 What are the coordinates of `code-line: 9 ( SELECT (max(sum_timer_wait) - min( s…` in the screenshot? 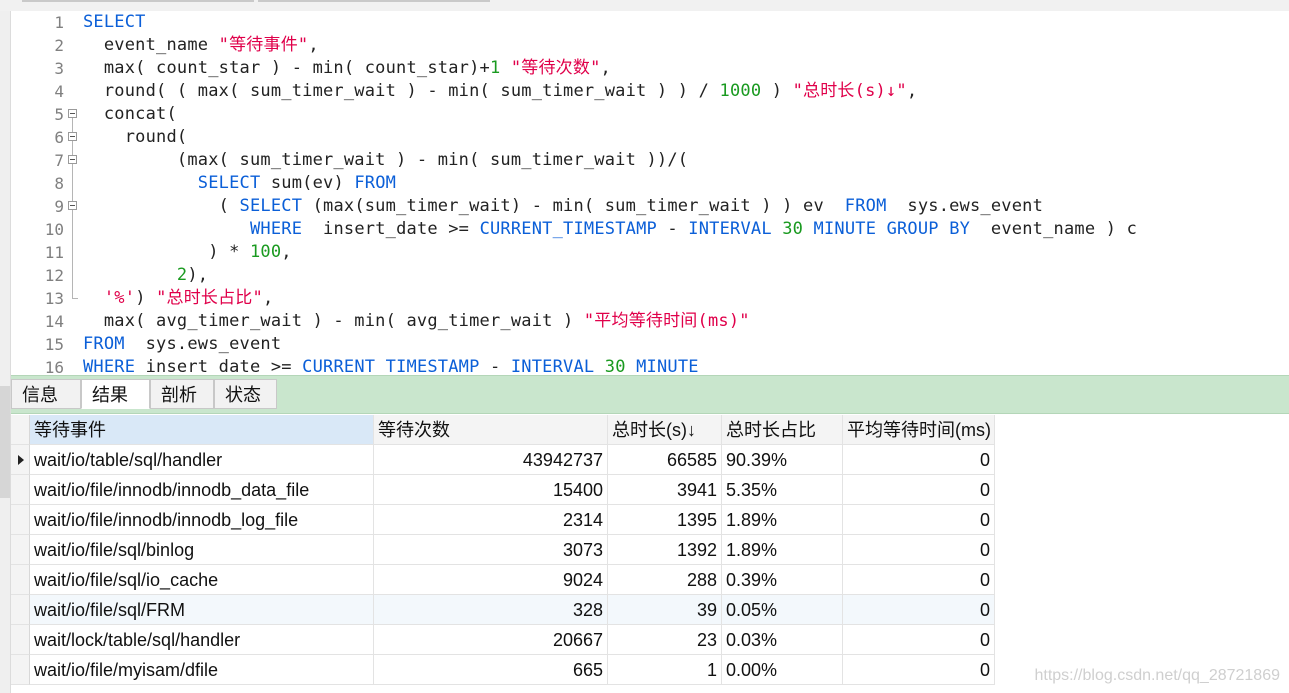 It's located at (650, 206).